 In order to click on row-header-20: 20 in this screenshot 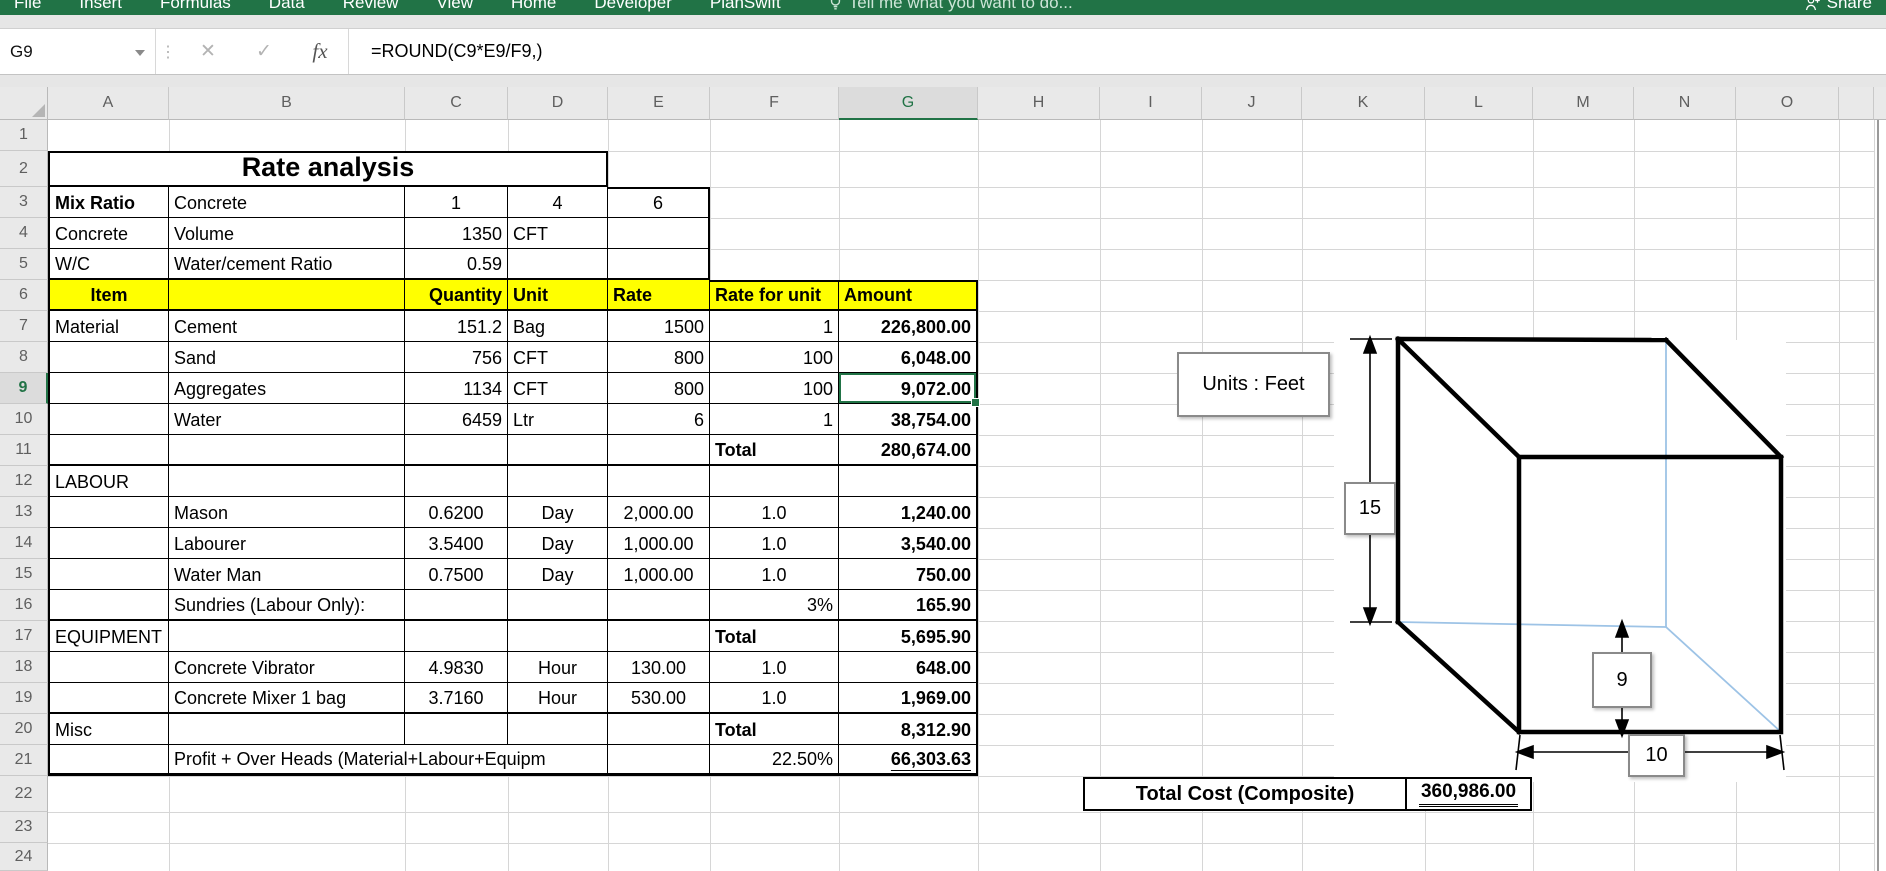, I will do `click(24, 729)`.